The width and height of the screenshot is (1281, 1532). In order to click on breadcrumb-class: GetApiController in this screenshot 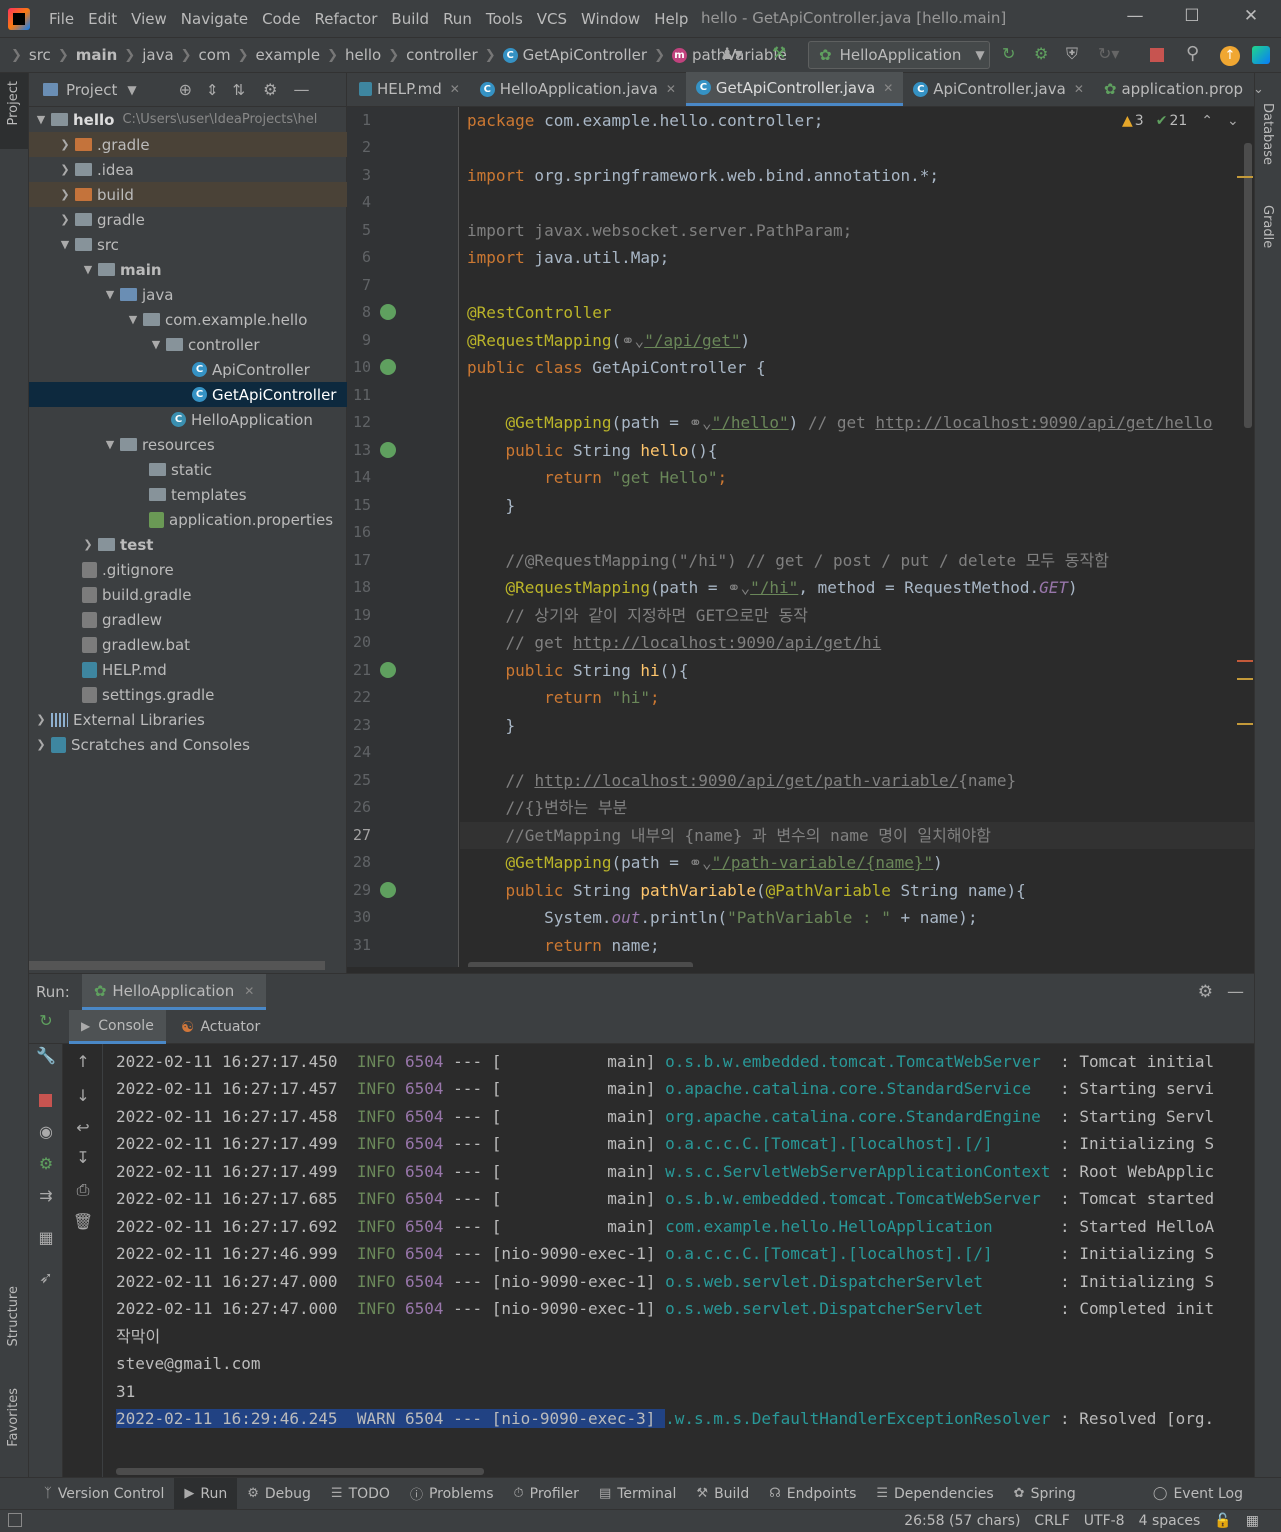, I will do `click(585, 55)`.